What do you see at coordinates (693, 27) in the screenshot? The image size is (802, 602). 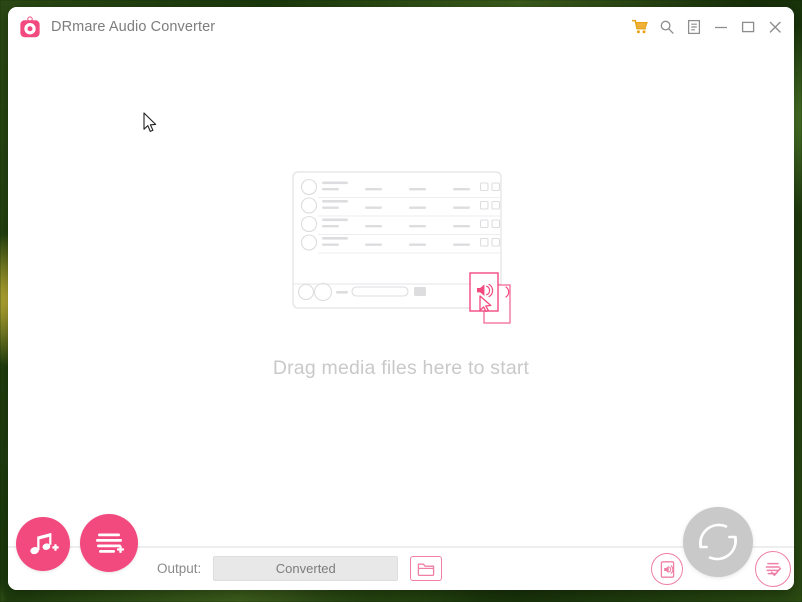 I see `menu-icon` at bounding box center [693, 27].